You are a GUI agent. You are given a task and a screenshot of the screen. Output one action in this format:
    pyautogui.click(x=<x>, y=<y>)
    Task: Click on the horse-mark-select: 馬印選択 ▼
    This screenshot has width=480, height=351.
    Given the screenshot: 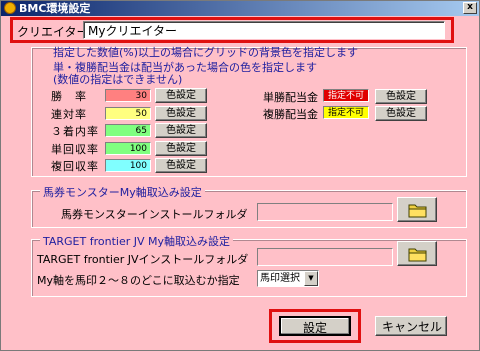 What is the action you would take?
    pyautogui.click(x=288, y=278)
    